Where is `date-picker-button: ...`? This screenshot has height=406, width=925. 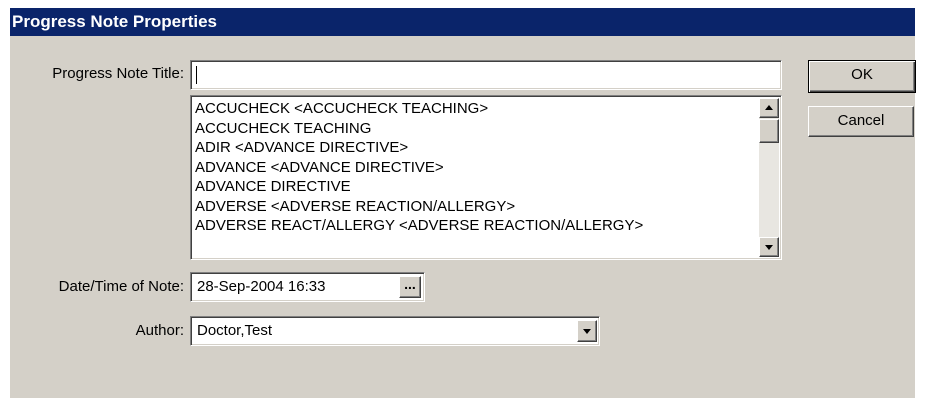
date-picker-button: ... is located at coordinates (410, 287).